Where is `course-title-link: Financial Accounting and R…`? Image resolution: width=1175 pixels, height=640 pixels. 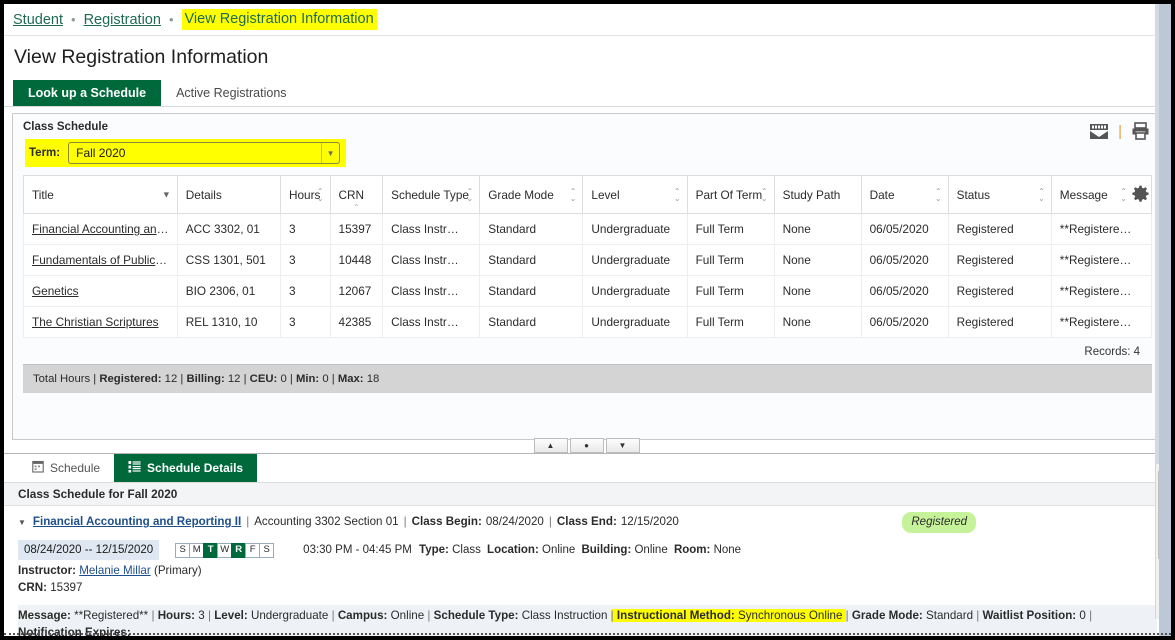 course-title-link: Financial Accounting and R… is located at coordinates (104, 229).